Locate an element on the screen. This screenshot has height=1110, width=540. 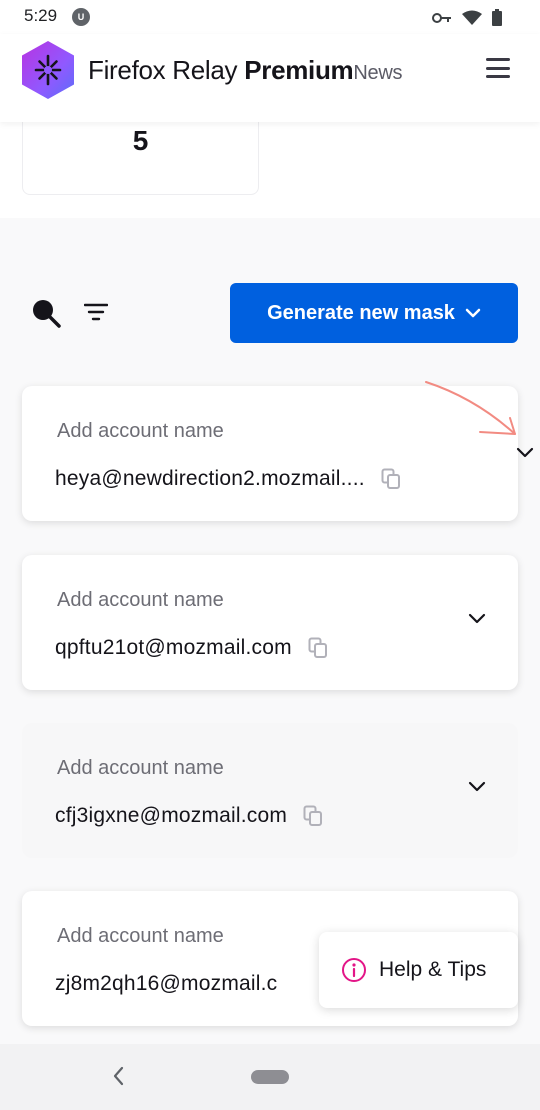
generate-new-mask-label: Generate new mask is located at coordinates (361, 312).